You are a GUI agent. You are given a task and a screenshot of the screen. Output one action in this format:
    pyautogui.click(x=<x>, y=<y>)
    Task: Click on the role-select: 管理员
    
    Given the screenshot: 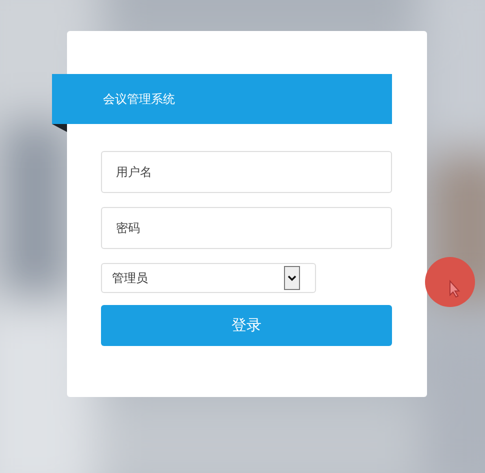 What is the action you would take?
    pyautogui.click(x=208, y=278)
    